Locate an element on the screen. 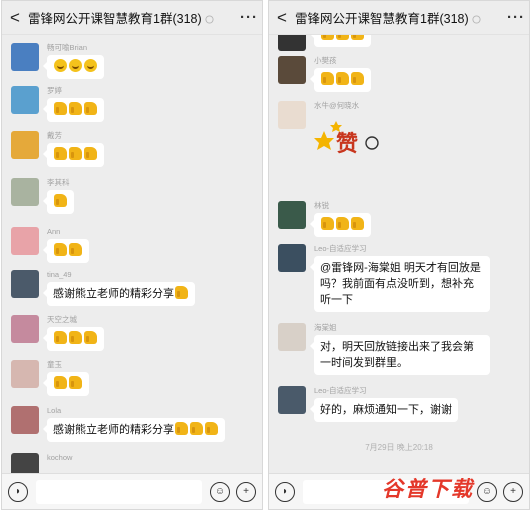 This screenshot has width=532, height=510. message-text: 好的，麻烦通知一下，谢谢 is located at coordinates (386, 410).